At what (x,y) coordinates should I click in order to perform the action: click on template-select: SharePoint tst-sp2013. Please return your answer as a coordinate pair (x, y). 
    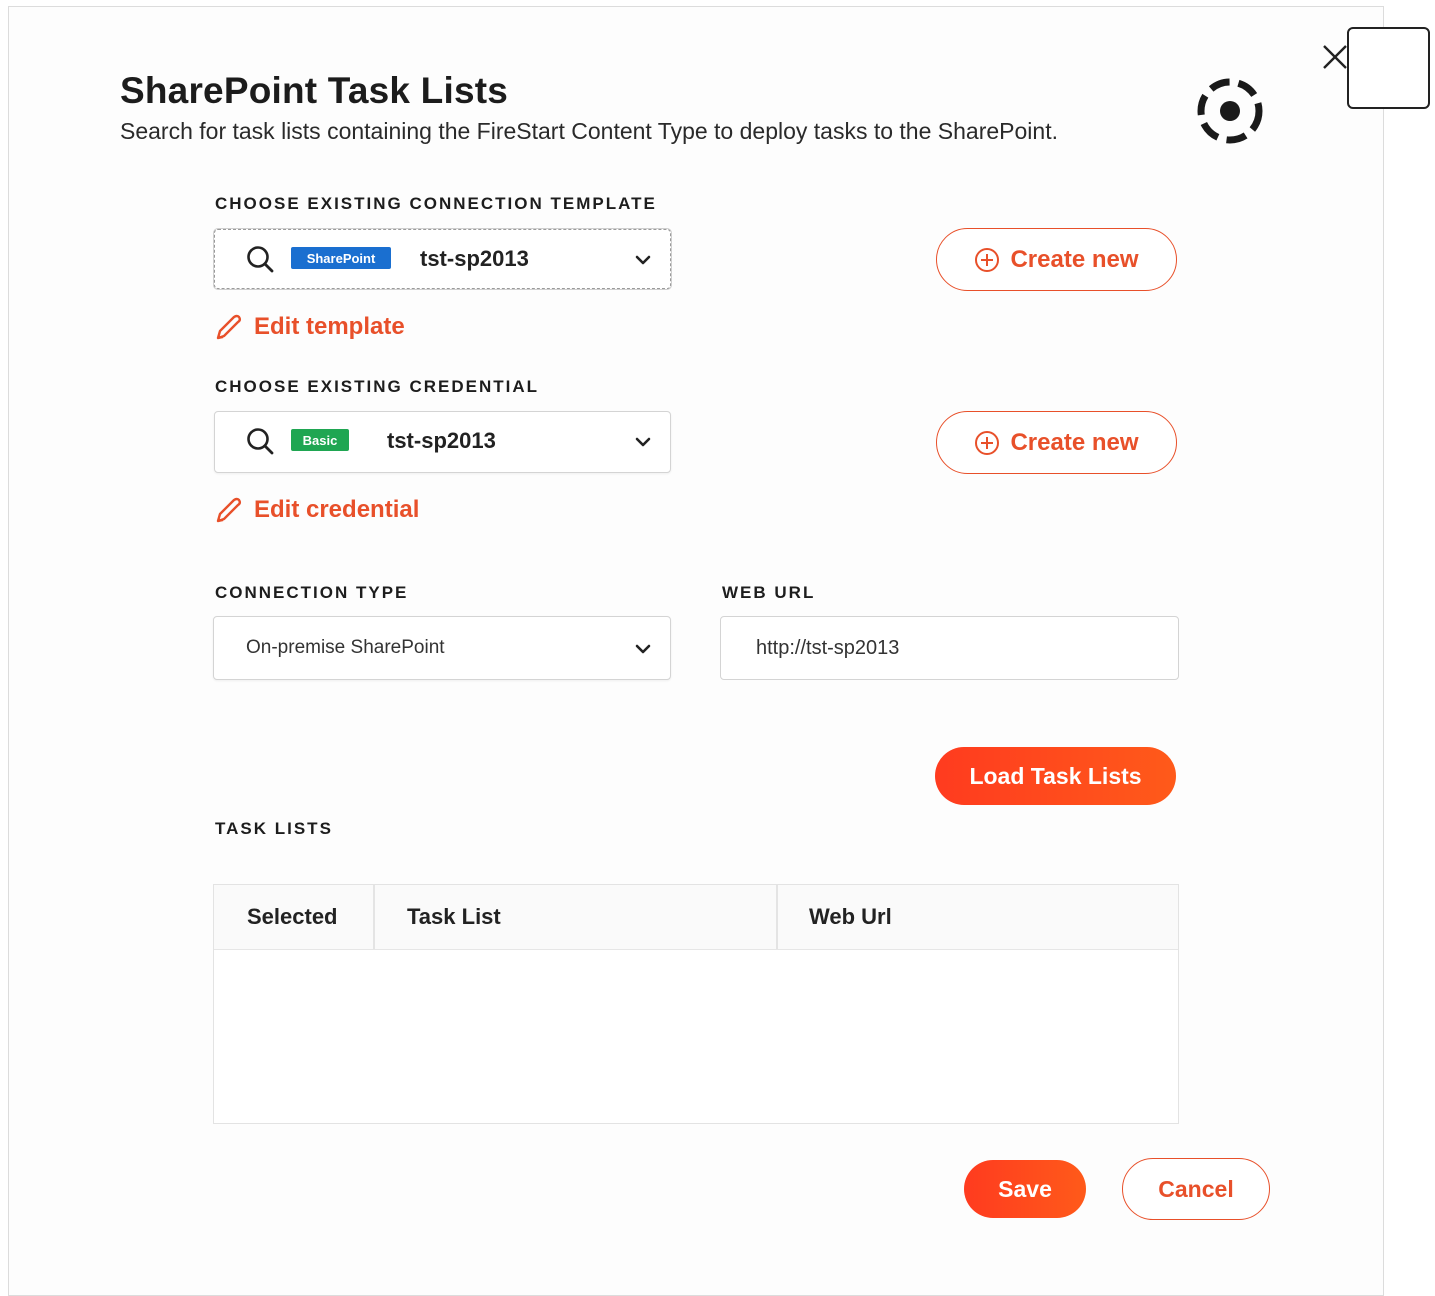
    Looking at the image, I should click on (442, 259).